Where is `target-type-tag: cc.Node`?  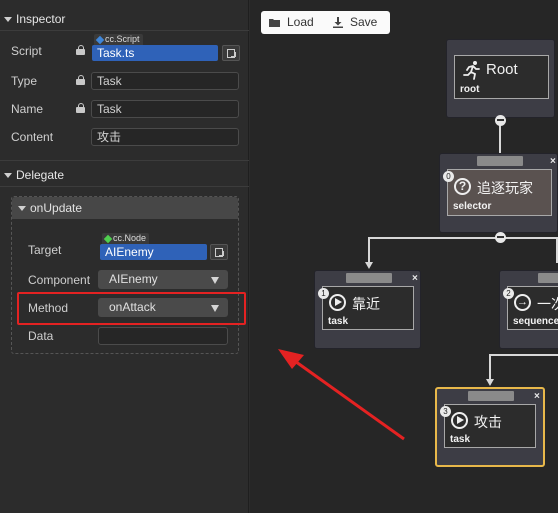
target-type-tag: cc.Node is located at coordinates (126, 238).